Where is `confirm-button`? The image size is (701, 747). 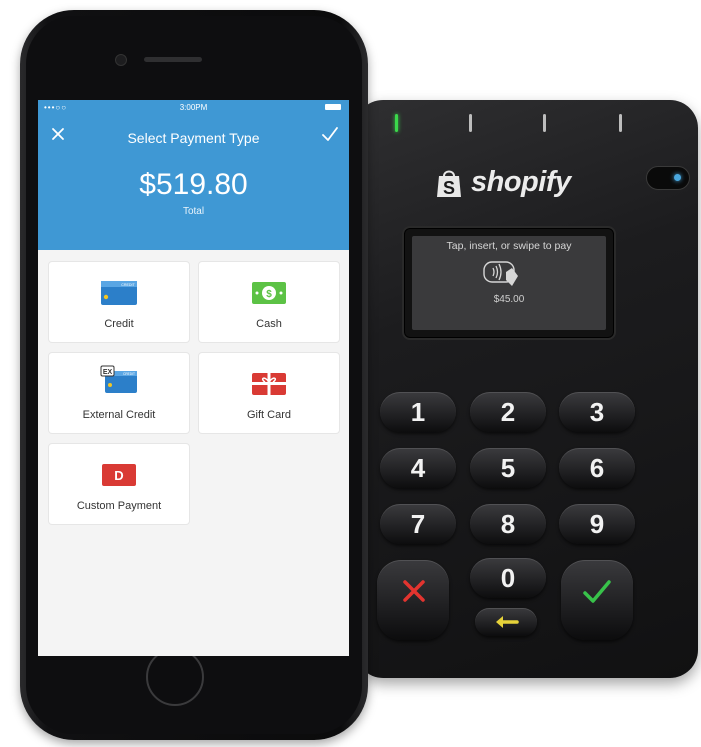 confirm-button is located at coordinates (597, 600).